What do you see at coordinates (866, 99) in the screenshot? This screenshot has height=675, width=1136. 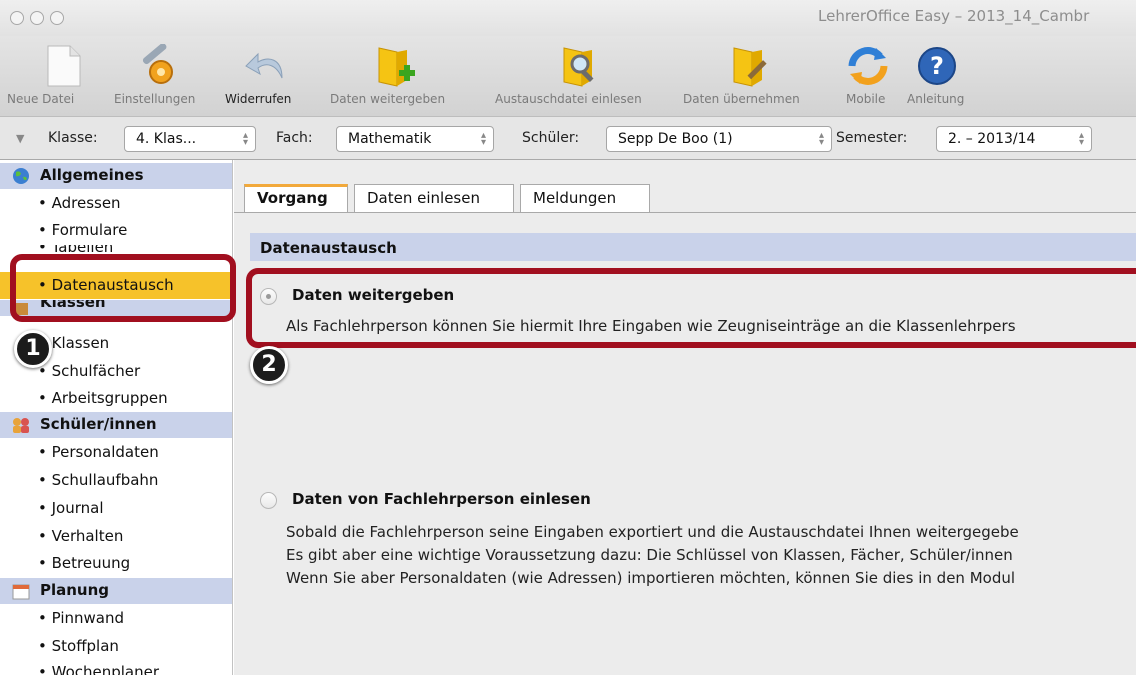 I see `toolbar-label-mobile: Mobile` at bounding box center [866, 99].